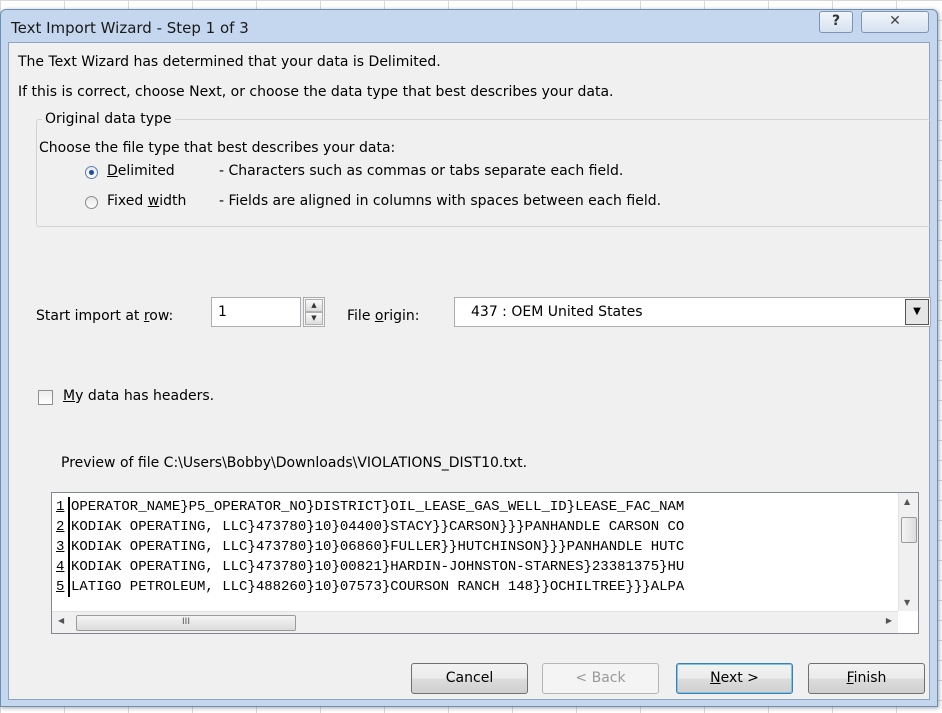 Image resolution: width=942 pixels, height=713 pixels. What do you see at coordinates (600, 678) in the screenshot?
I see `back-button: < Back` at bounding box center [600, 678].